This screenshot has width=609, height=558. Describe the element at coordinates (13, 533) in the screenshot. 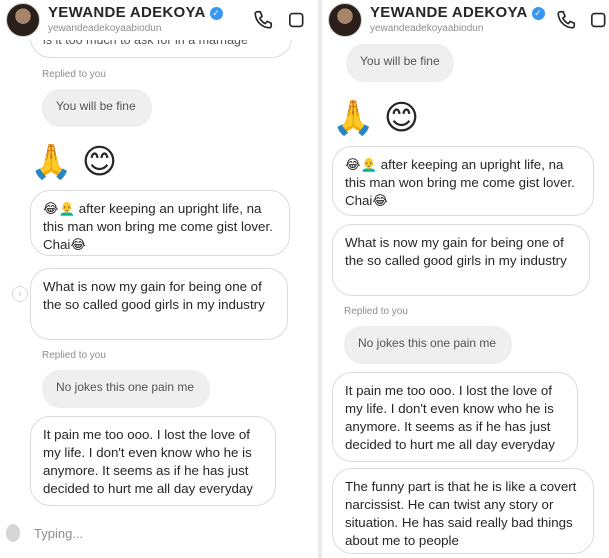

I see `camera-icon` at that location.